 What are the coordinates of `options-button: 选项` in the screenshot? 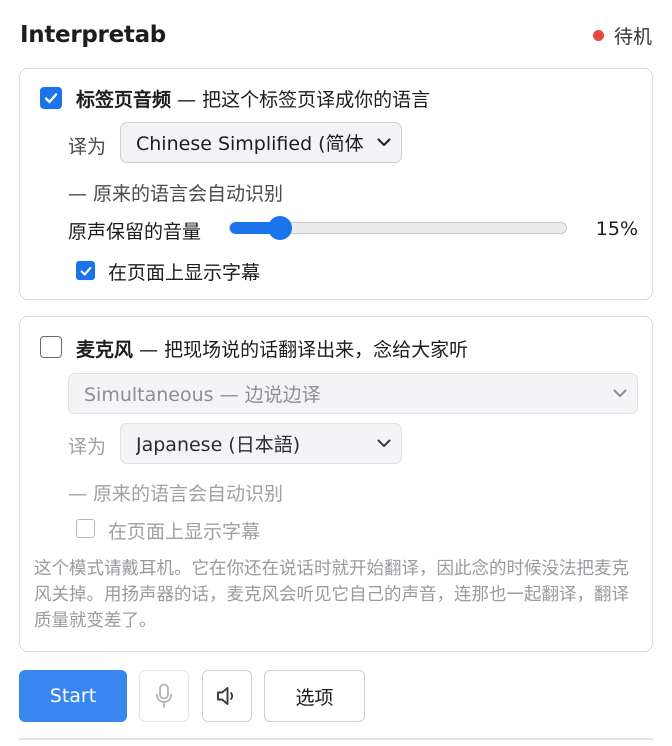 It's located at (314, 696).